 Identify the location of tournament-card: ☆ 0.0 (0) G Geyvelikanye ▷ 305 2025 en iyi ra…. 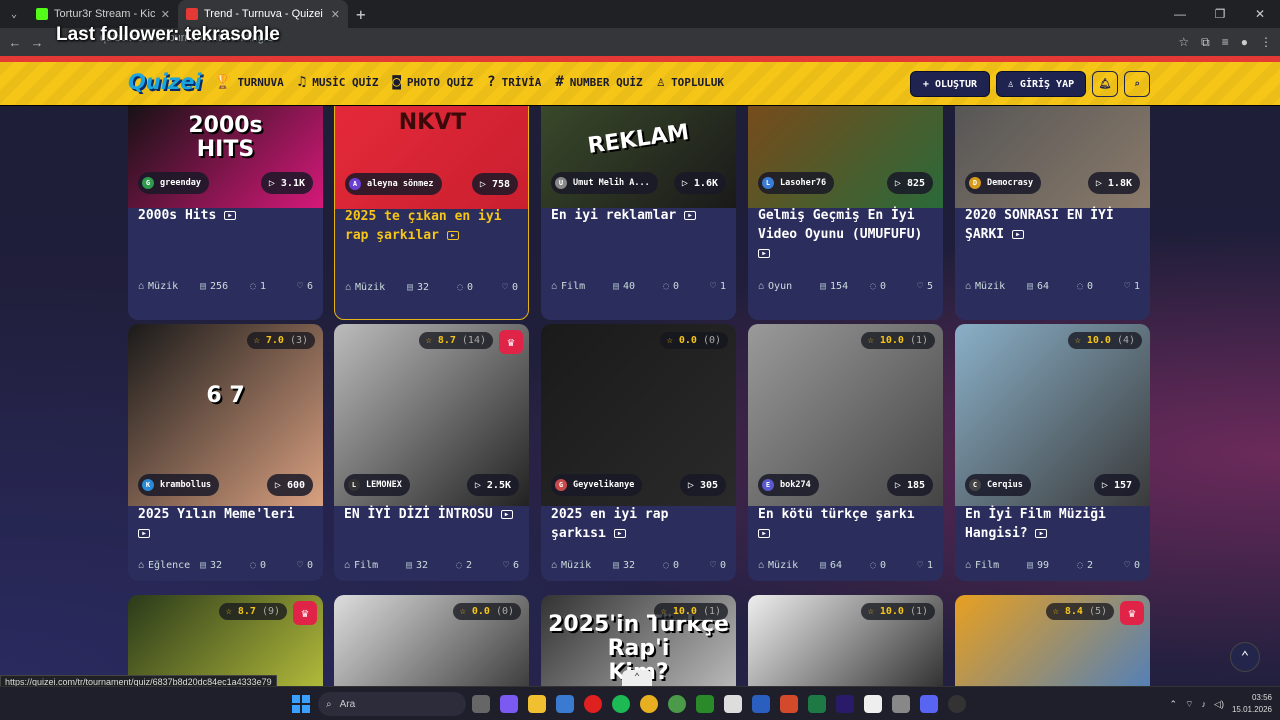
(638, 452).